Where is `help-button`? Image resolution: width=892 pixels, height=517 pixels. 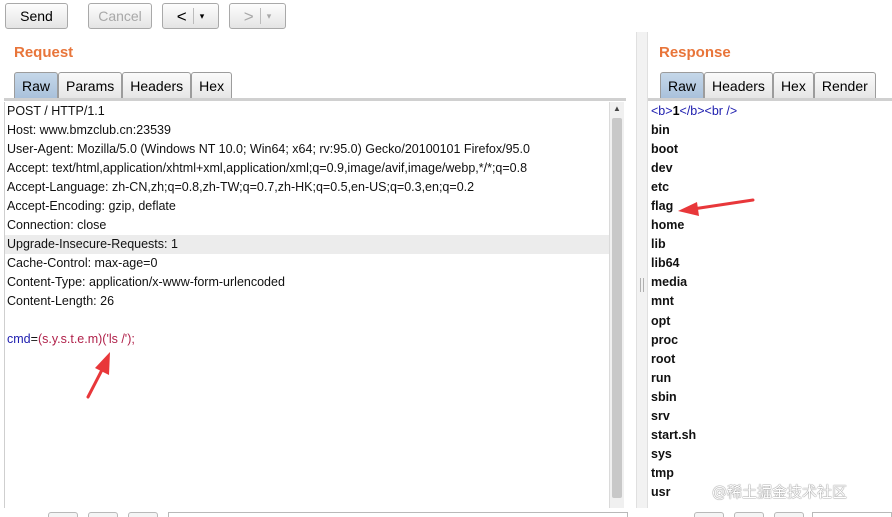
help-button is located at coordinates (63, 514).